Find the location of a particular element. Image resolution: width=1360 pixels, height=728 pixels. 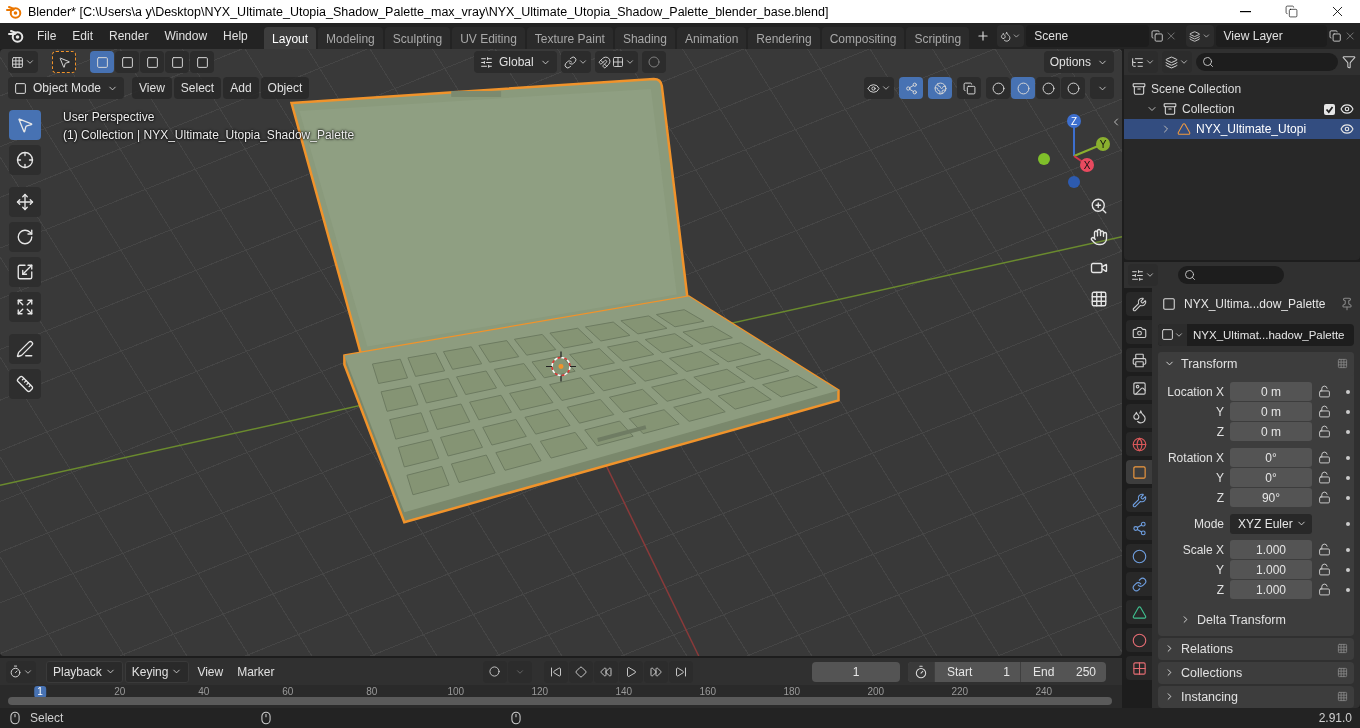

timeline-menu: Marker is located at coordinates (256, 671).